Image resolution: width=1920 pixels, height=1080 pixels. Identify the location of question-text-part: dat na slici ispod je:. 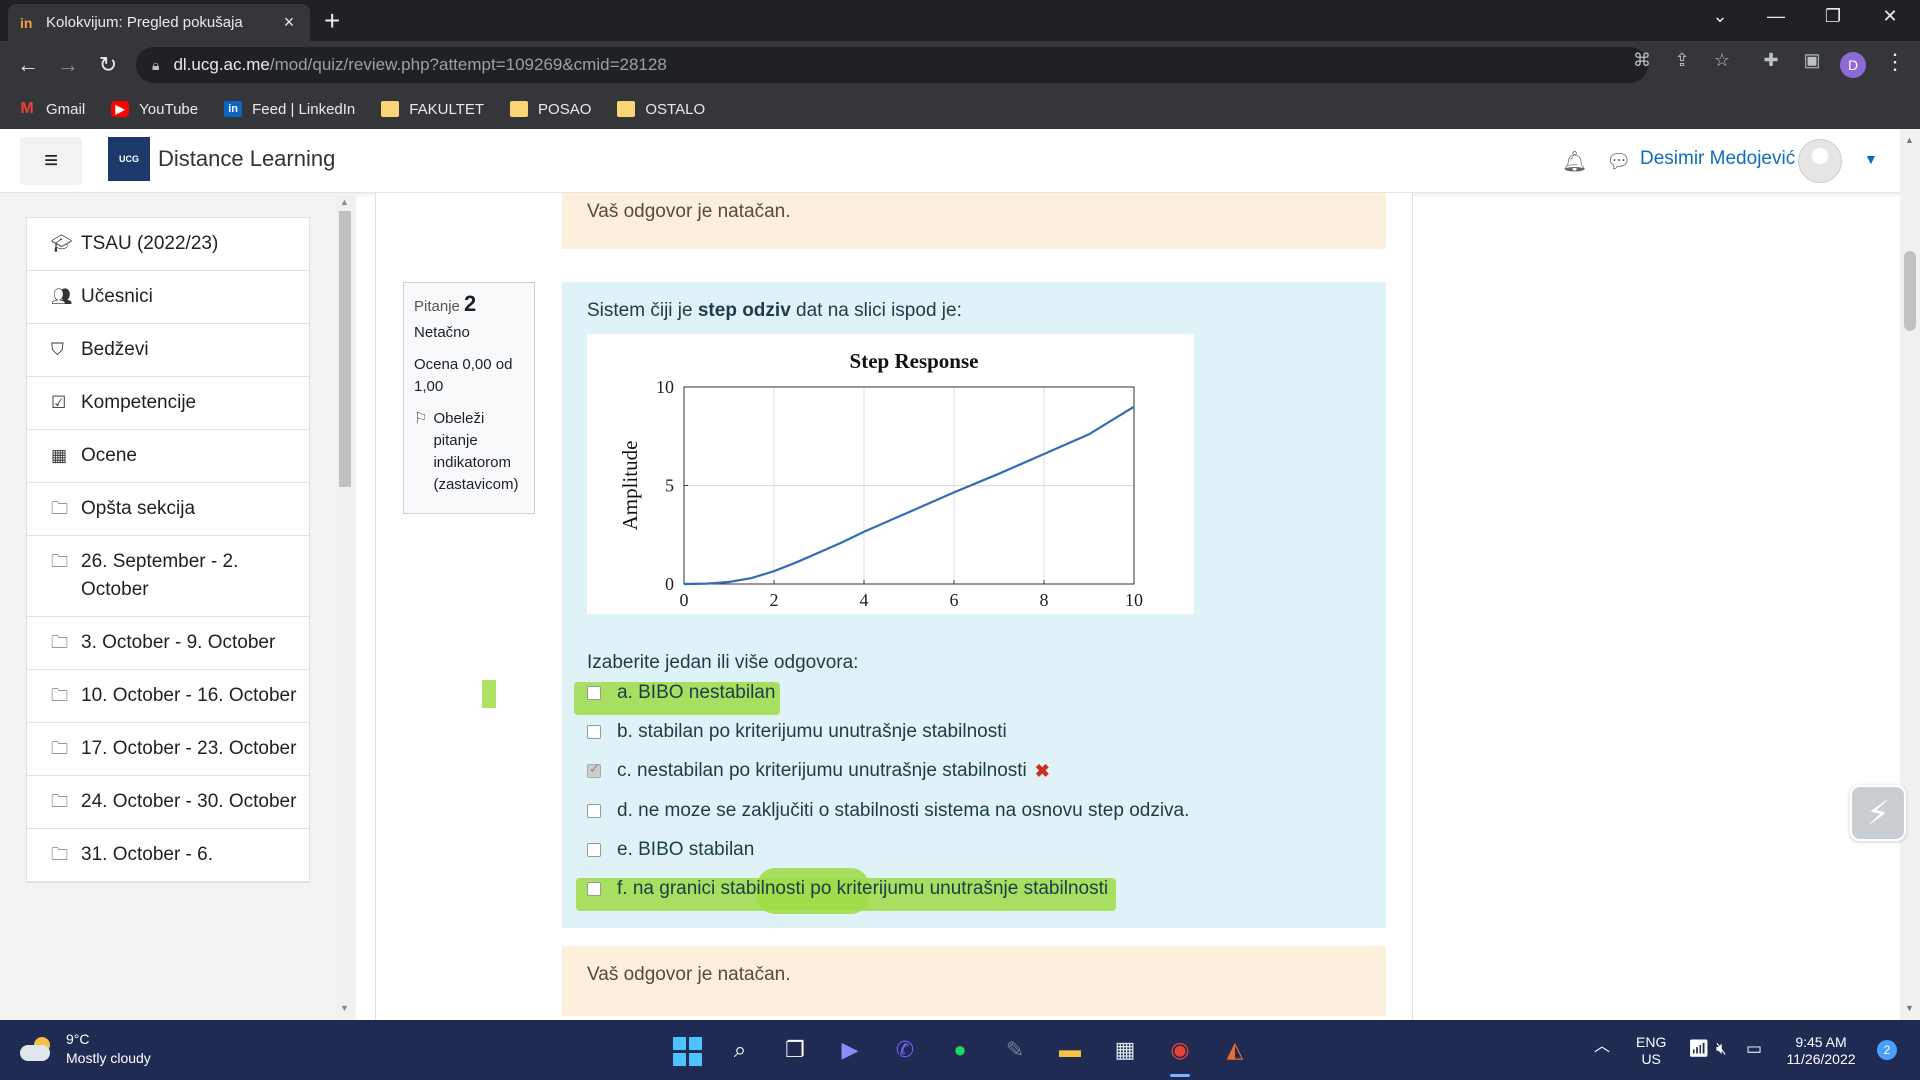
(876, 310).